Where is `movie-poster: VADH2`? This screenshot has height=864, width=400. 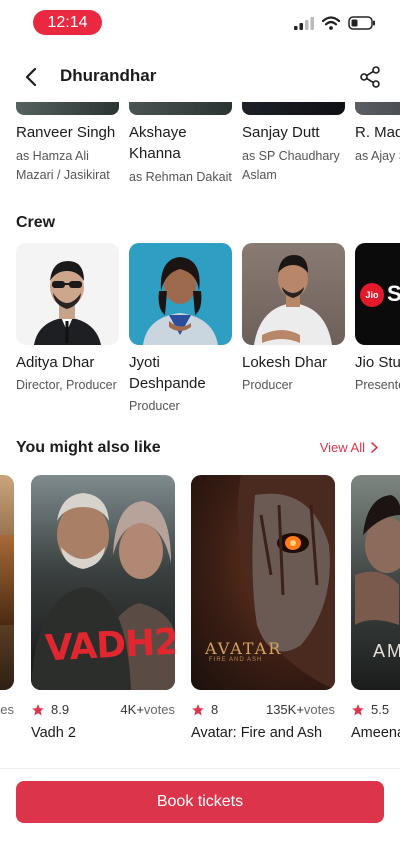
movie-poster: VADH2 is located at coordinates (103, 582).